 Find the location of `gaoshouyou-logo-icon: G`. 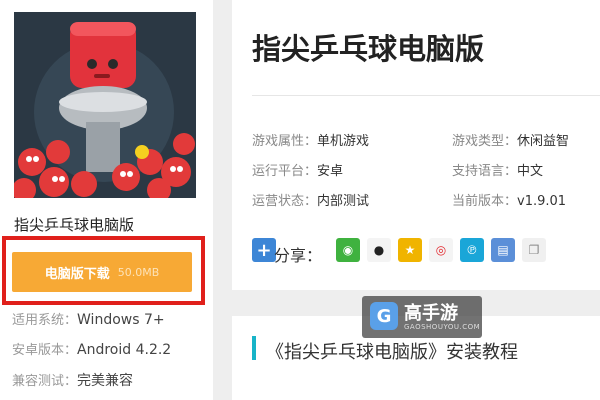

gaoshouyou-logo-icon: G is located at coordinates (384, 316).